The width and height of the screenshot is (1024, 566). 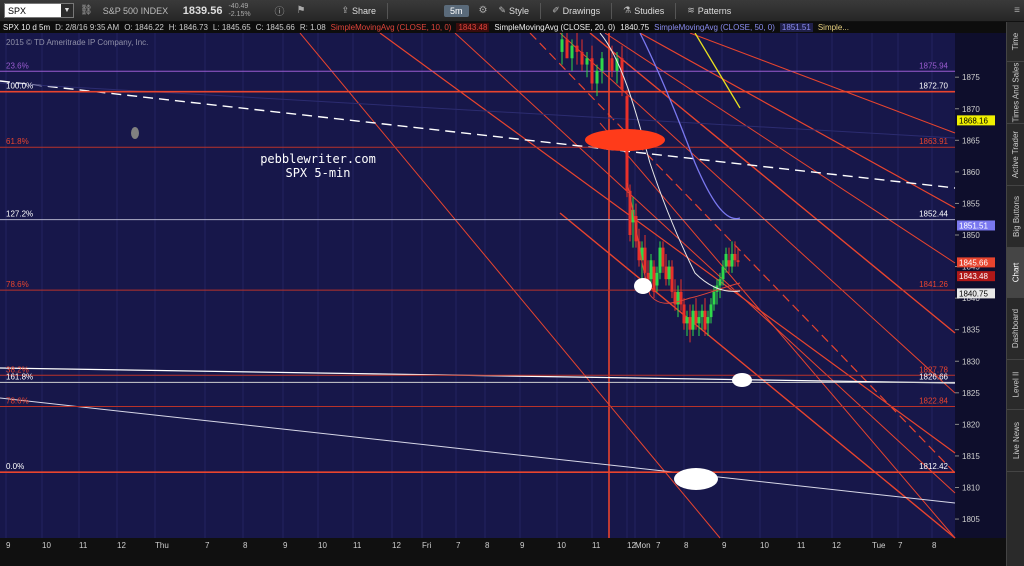 I want to click on fib-level-value: 1863.91, so click(x=933, y=141).